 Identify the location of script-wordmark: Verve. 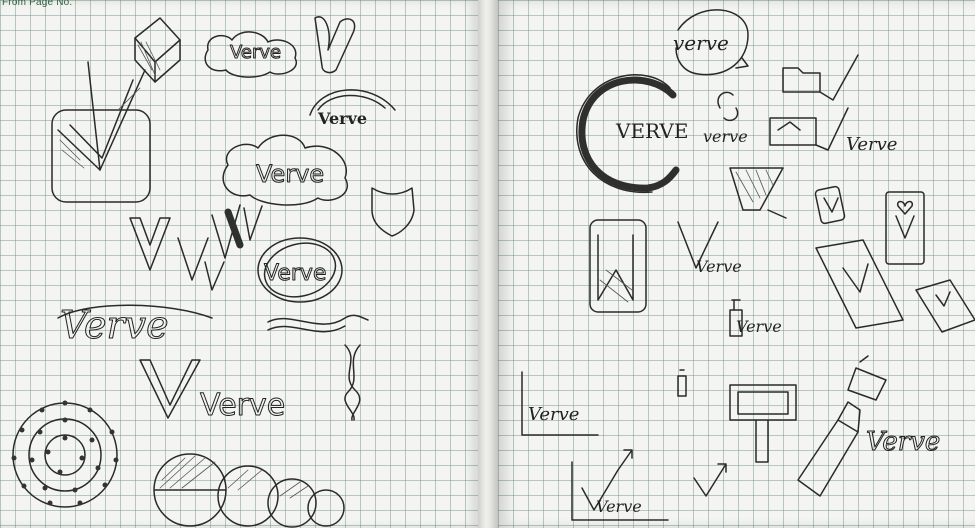
(135, 325).